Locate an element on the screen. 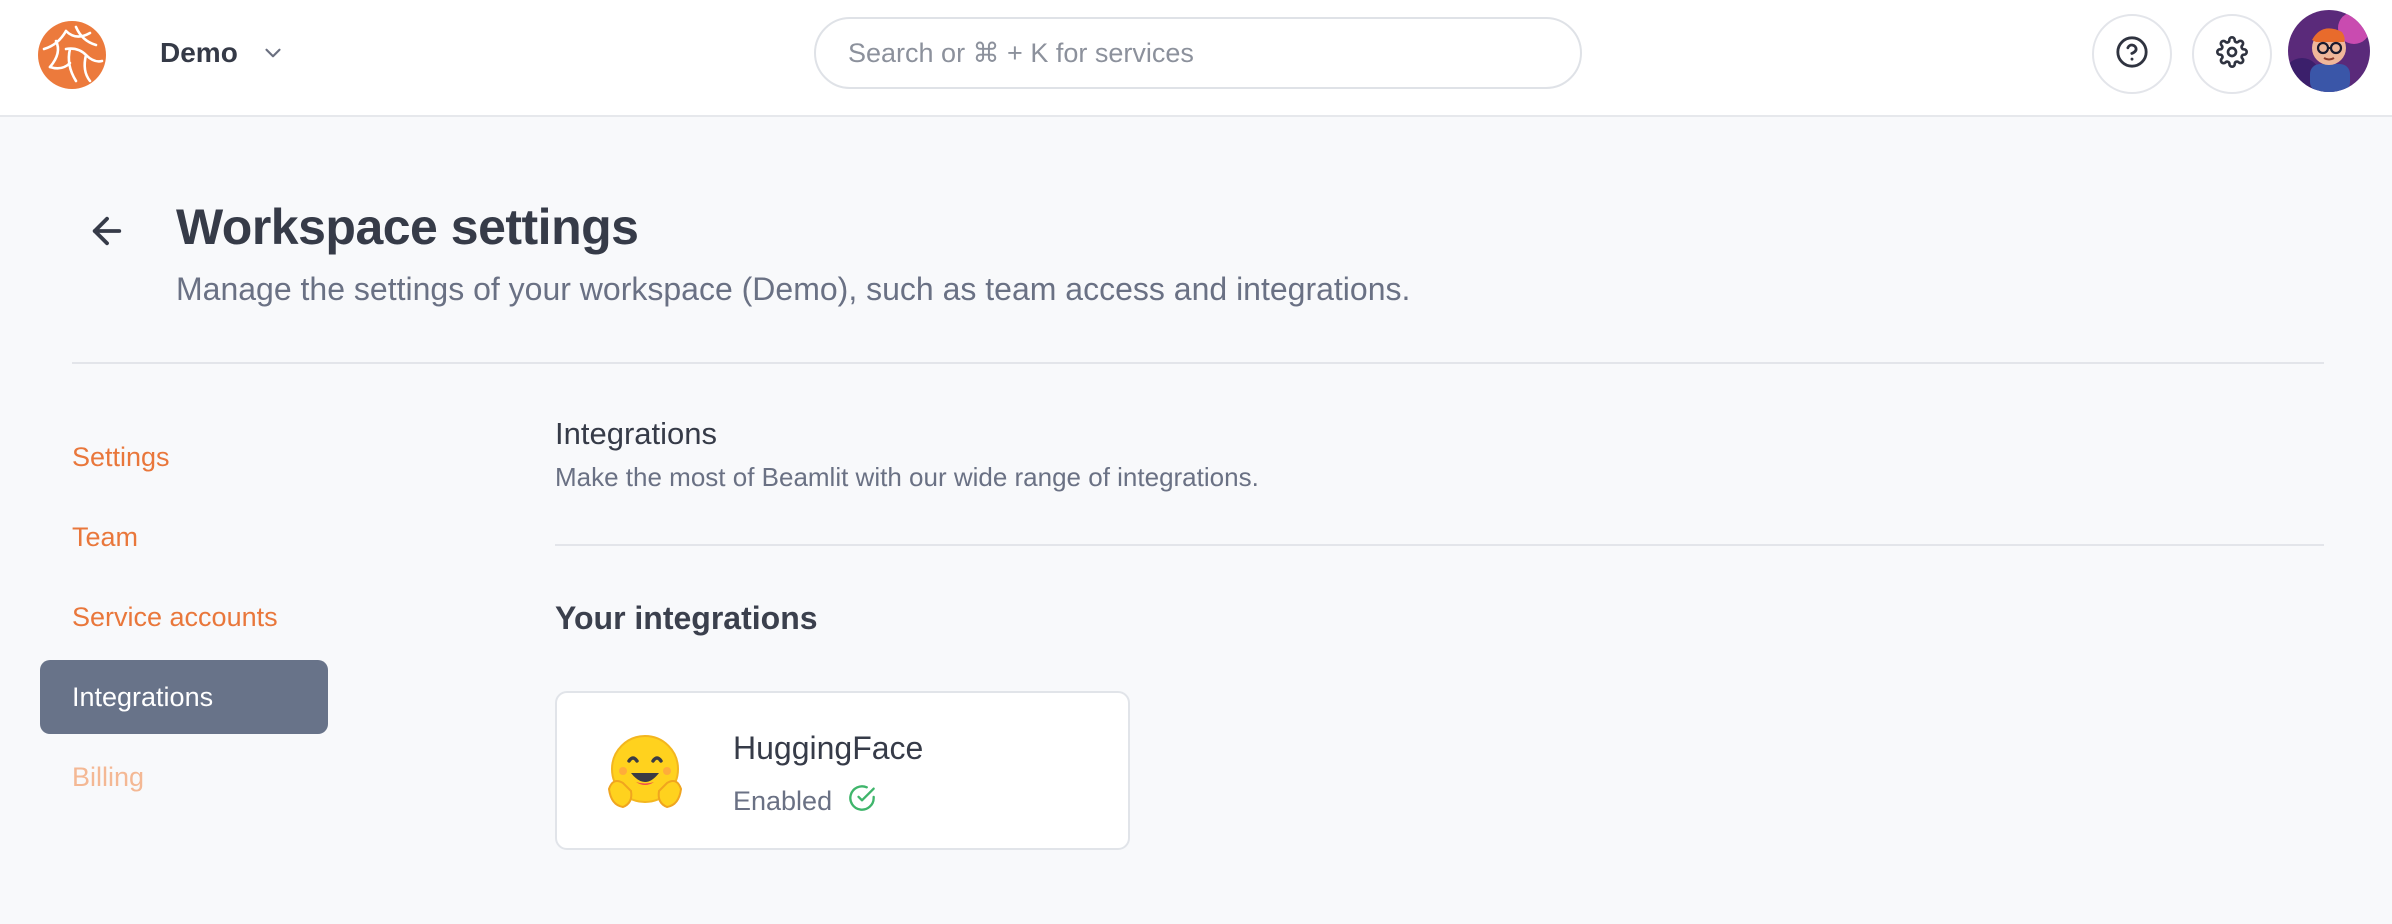 This screenshot has height=924, width=2392. search-input is located at coordinates (1198, 53).